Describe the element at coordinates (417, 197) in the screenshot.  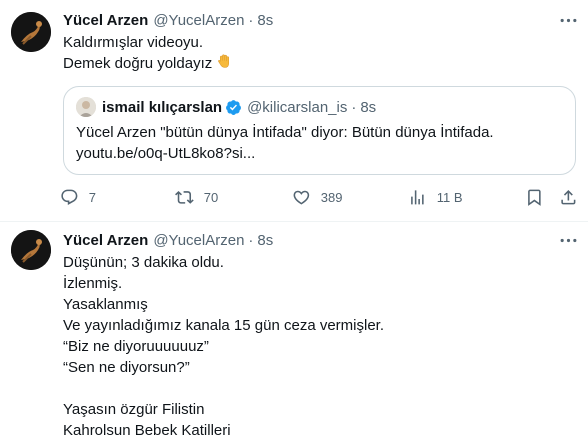
I see `analytics-icon` at that location.